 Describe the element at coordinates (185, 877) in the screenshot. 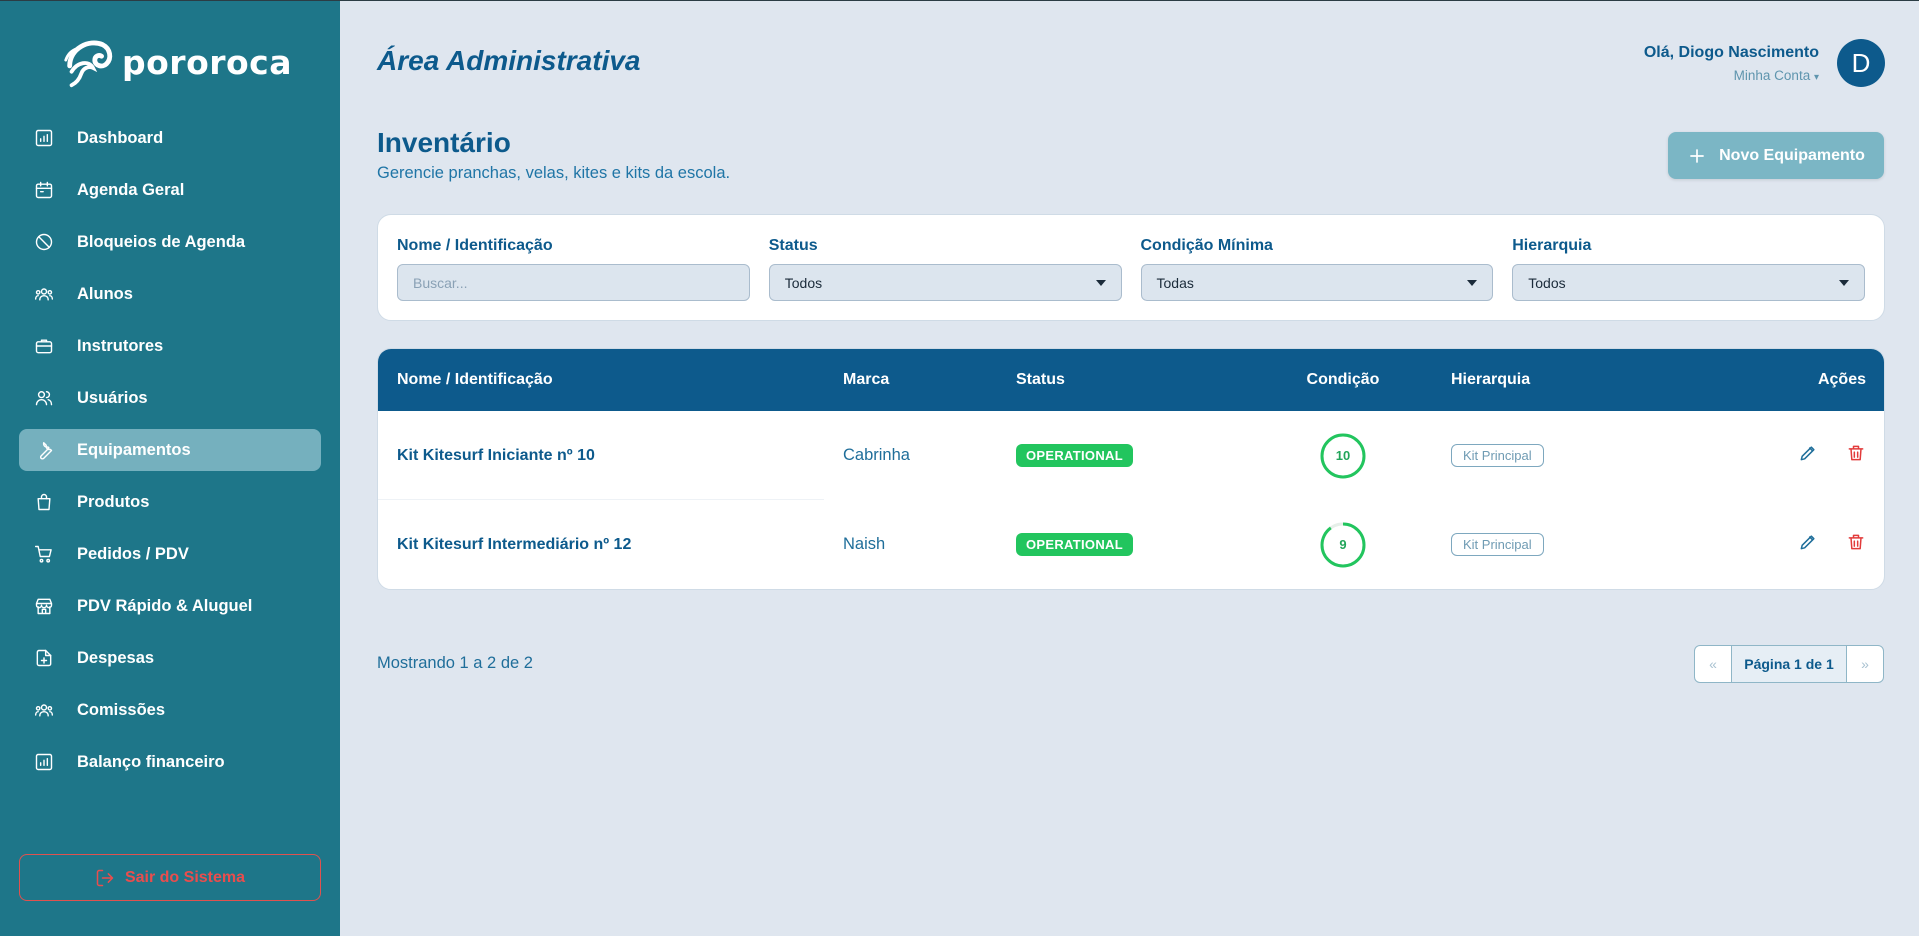

I see `logout-label: Sair do Sistema` at that location.